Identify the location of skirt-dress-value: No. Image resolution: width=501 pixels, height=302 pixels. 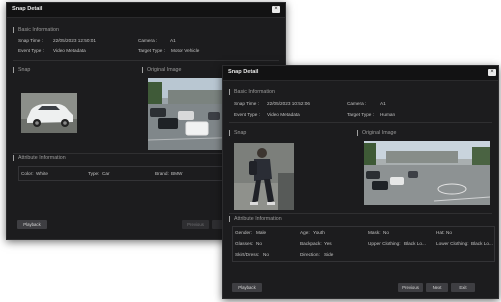
(266, 254).